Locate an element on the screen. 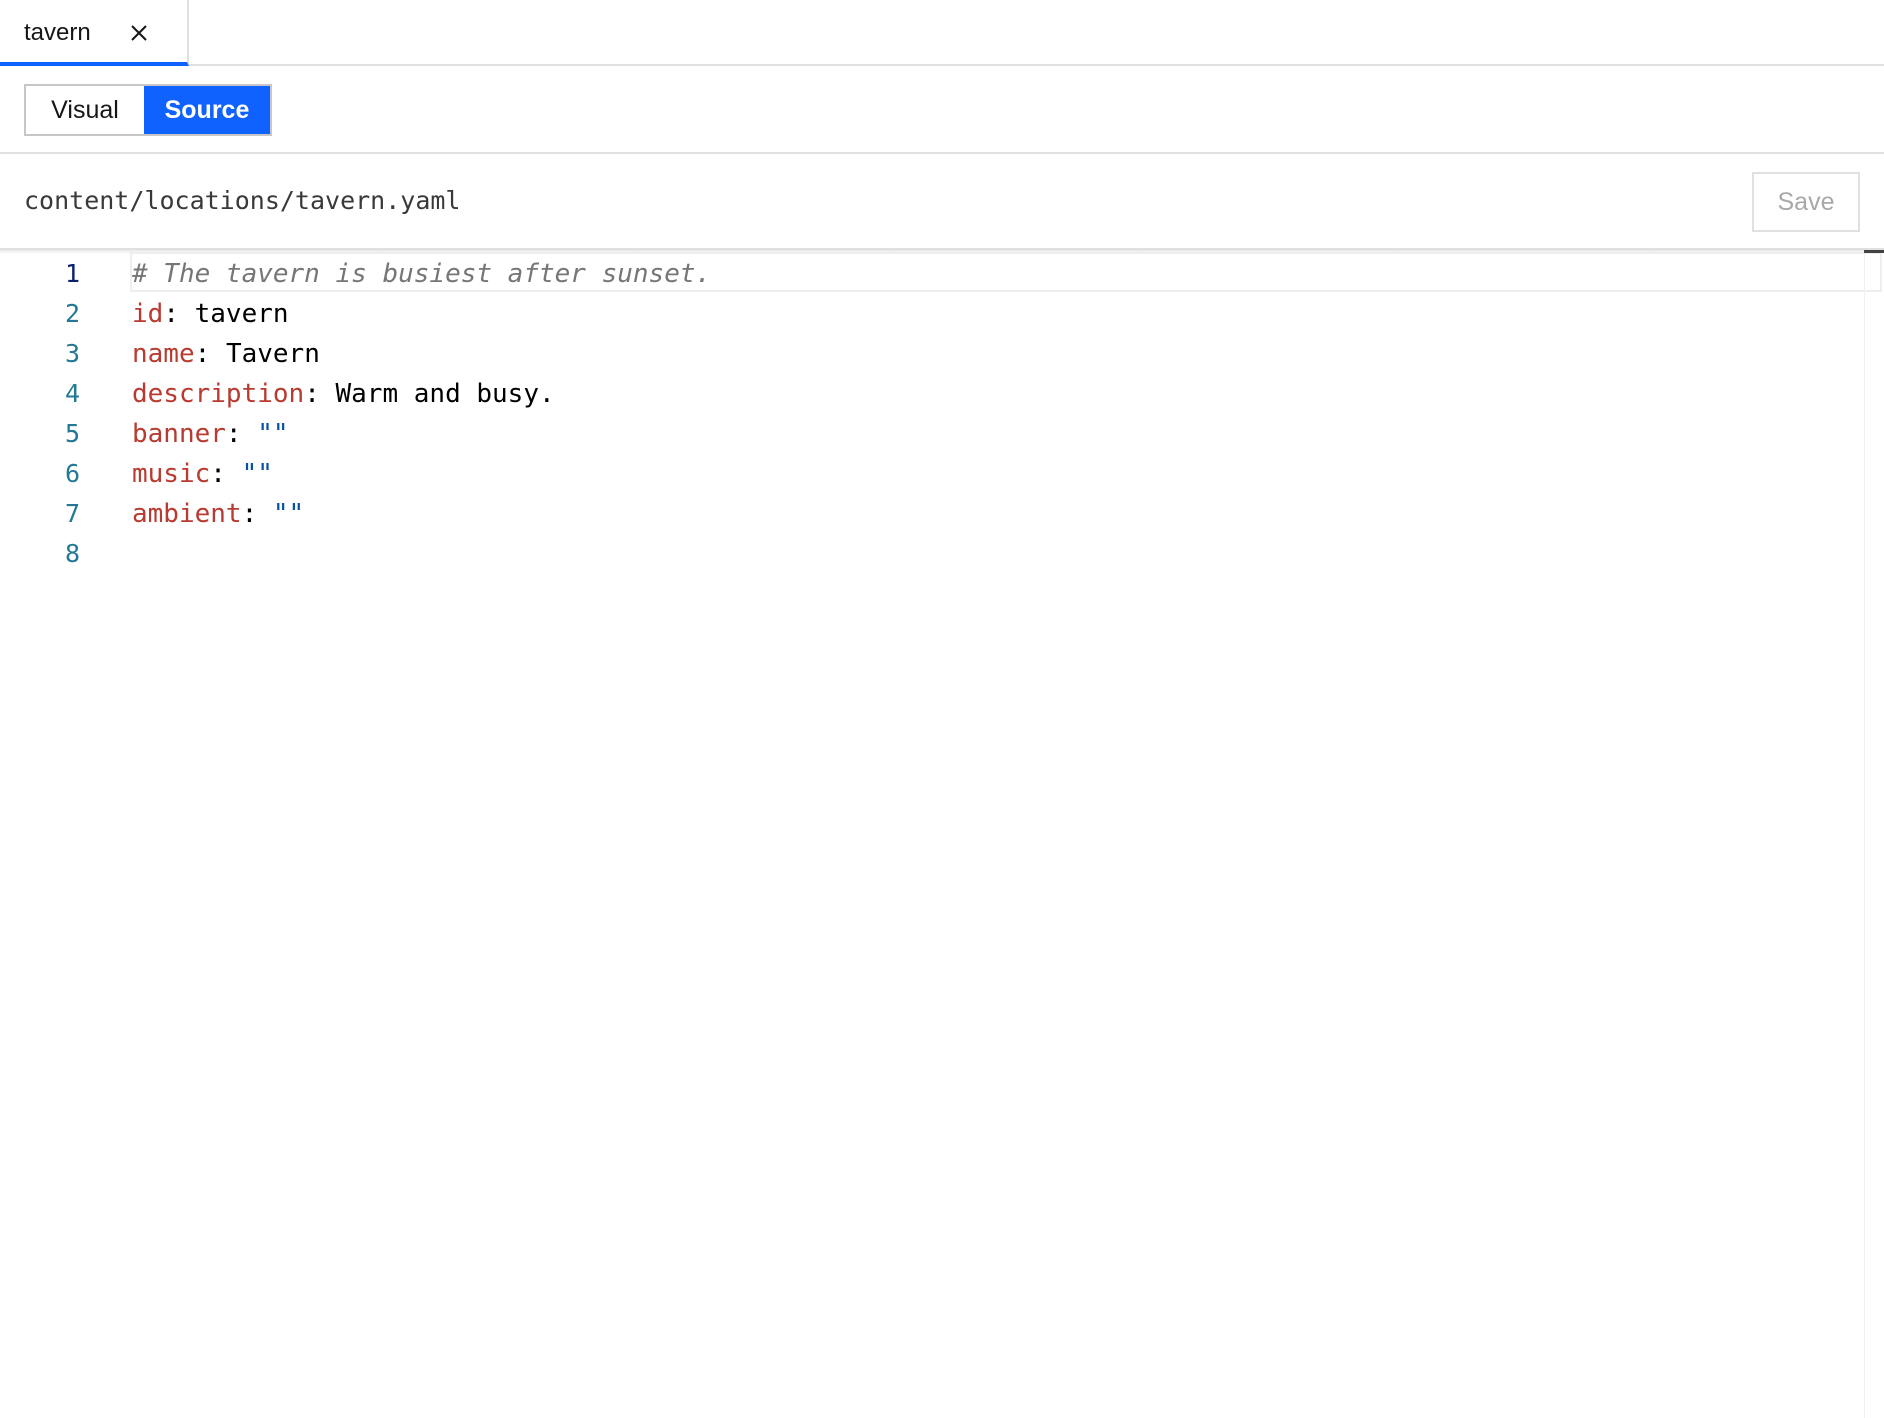 The height and width of the screenshot is (1418, 1884). tab-label: tavern is located at coordinates (57, 32).